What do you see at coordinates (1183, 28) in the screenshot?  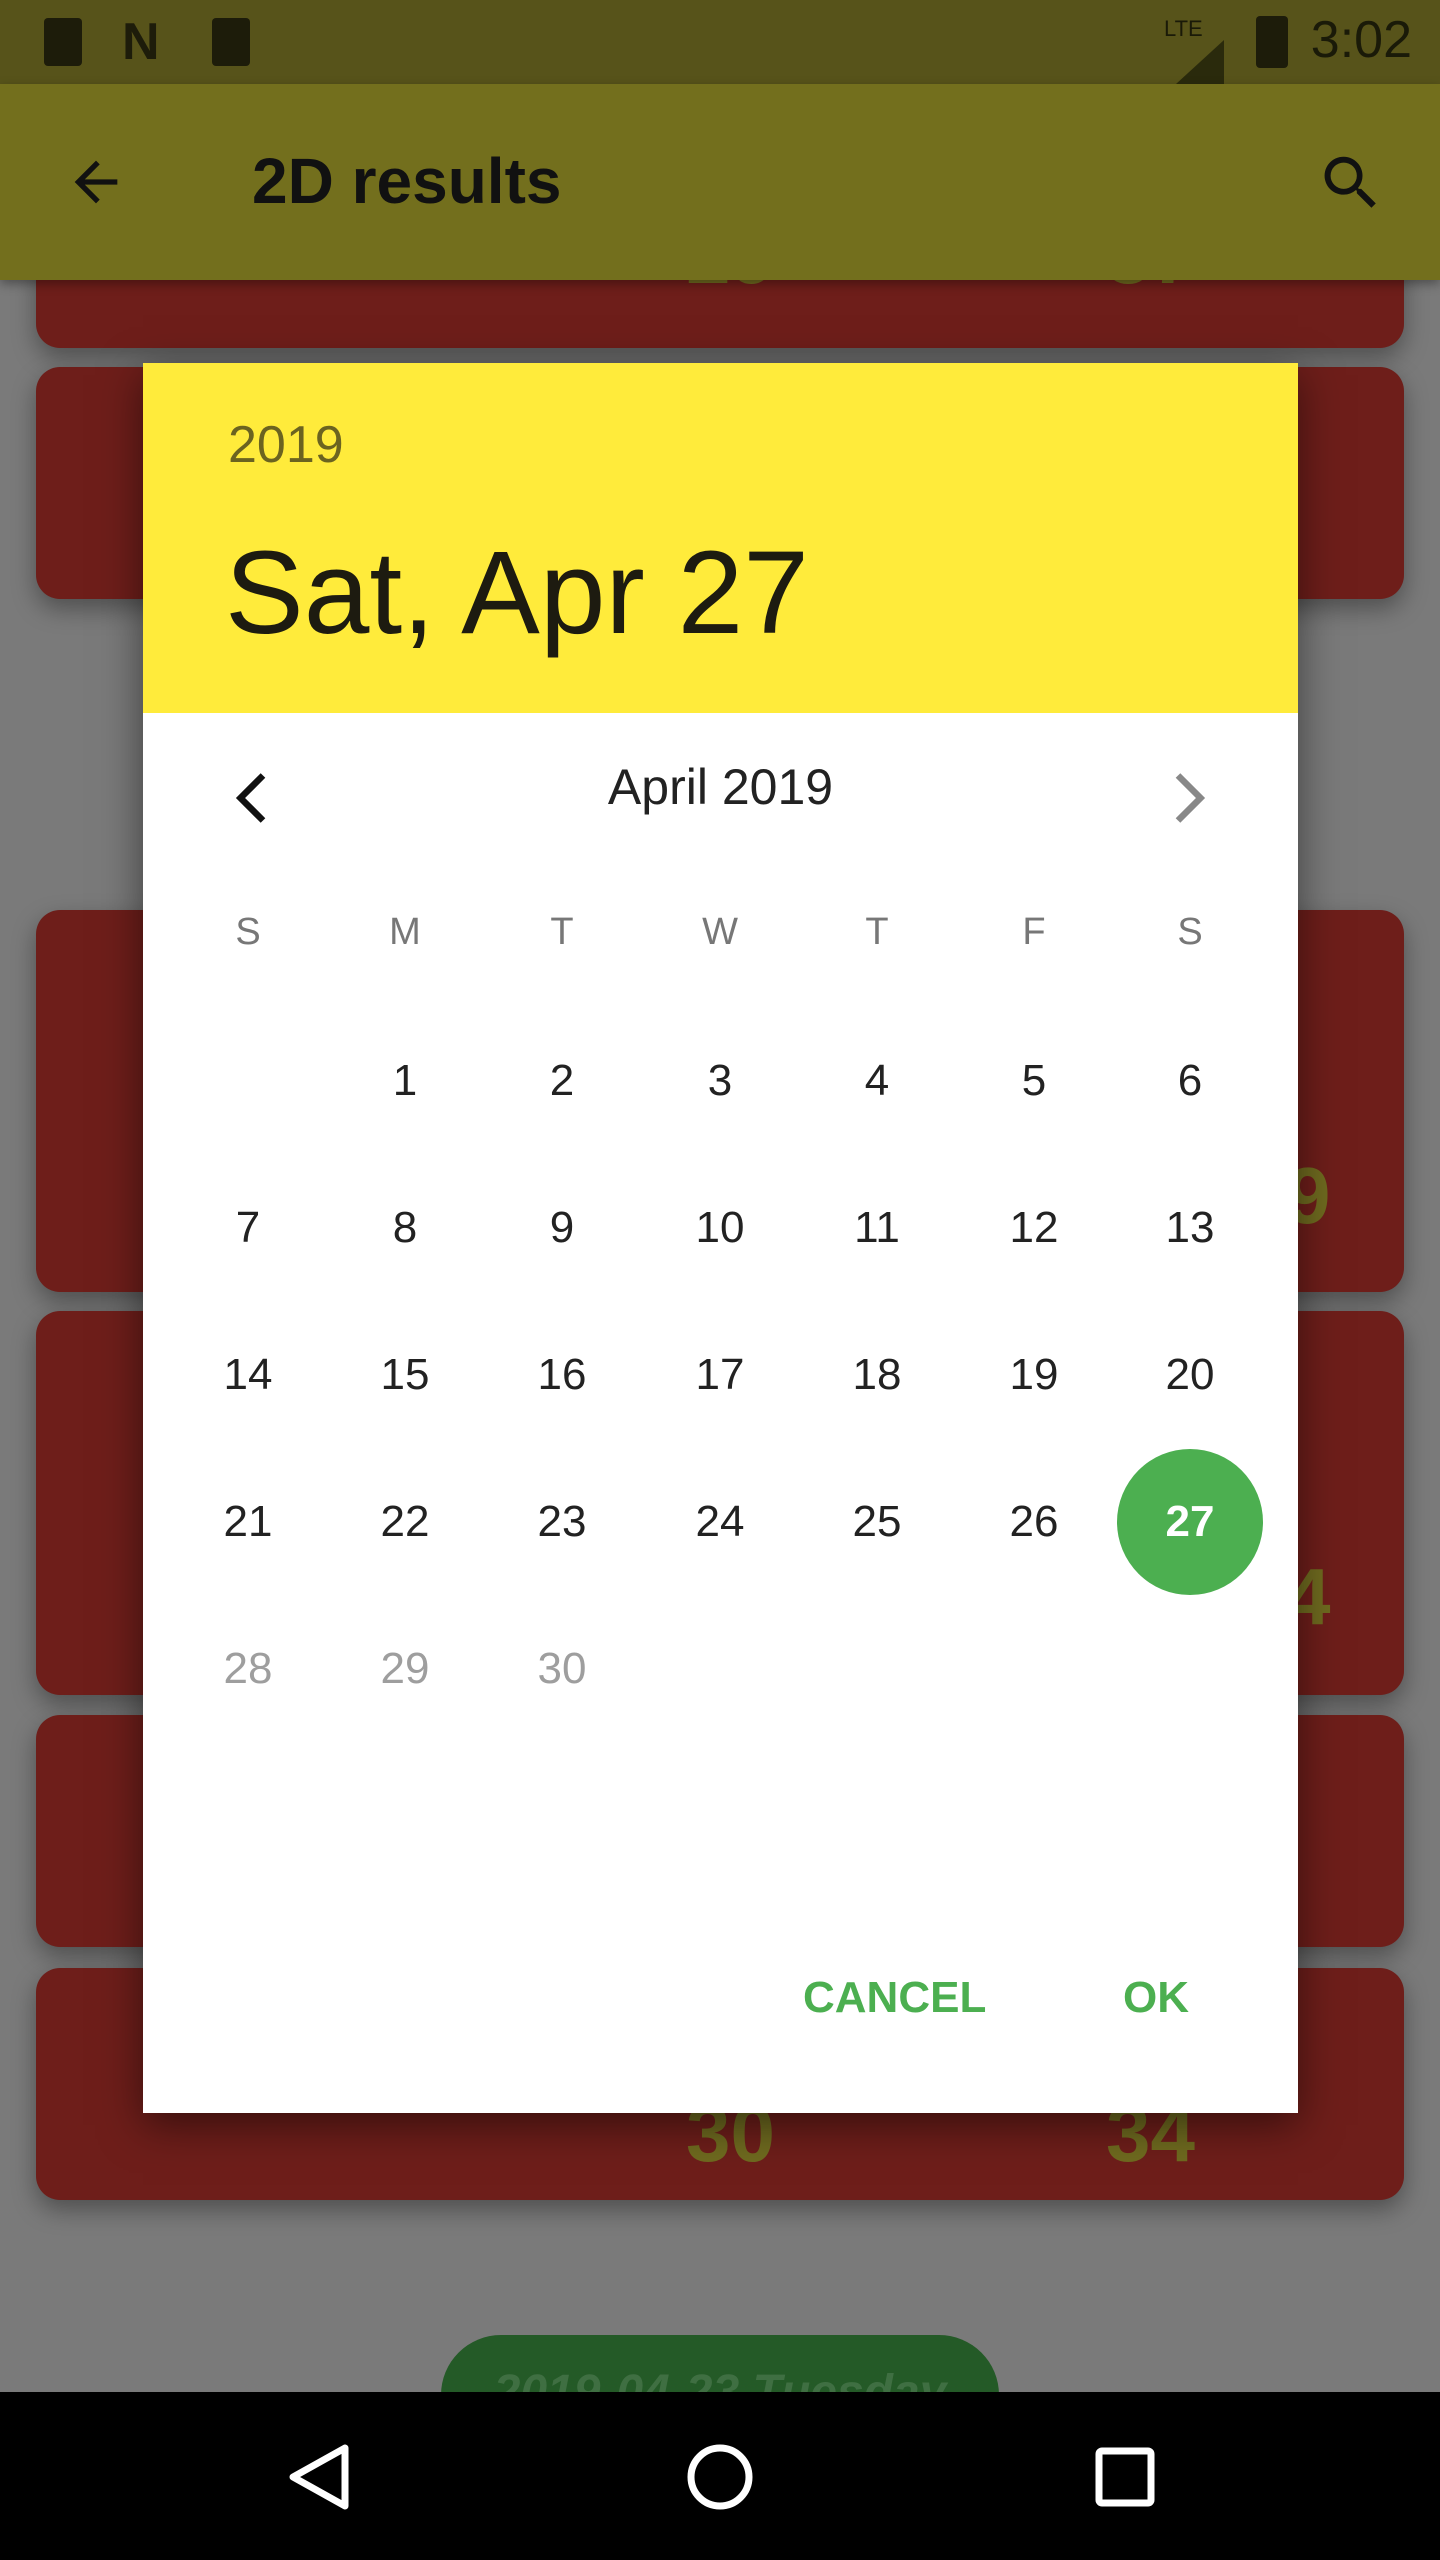 I see `network-type: LTE` at bounding box center [1183, 28].